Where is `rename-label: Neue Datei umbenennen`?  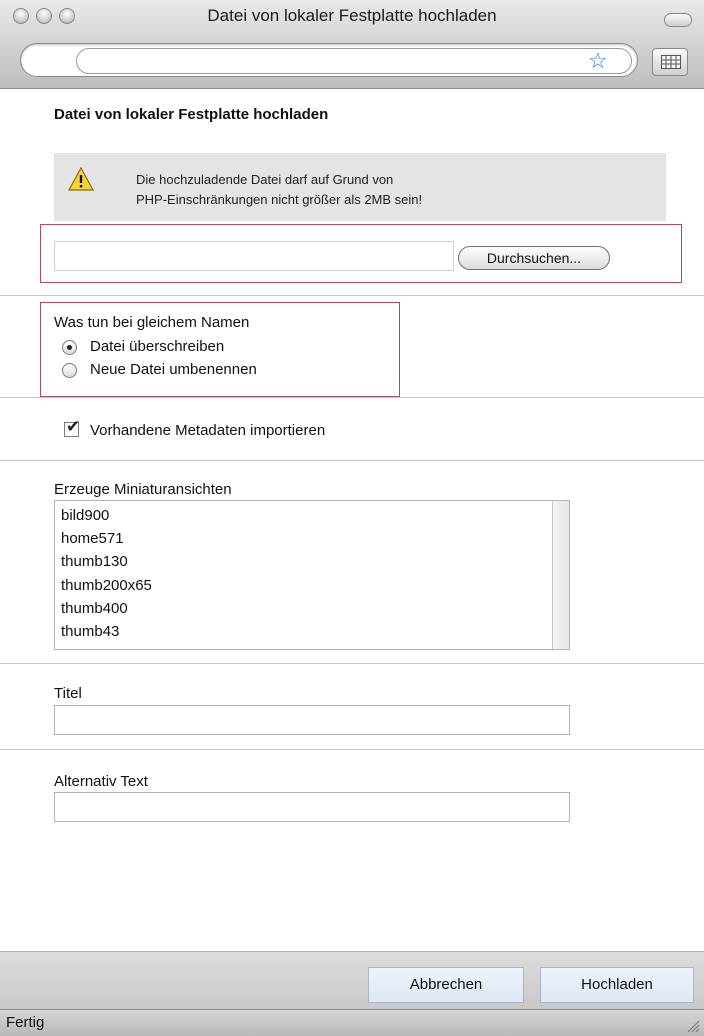
rename-label: Neue Datei umbenennen is located at coordinates (173, 369).